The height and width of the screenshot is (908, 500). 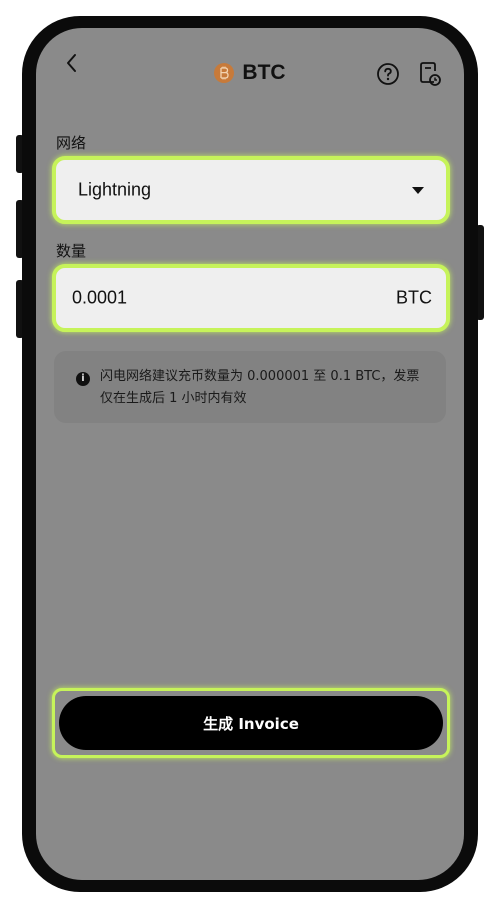 What do you see at coordinates (251, 190) in the screenshot?
I see `network-select: Lightning` at bounding box center [251, 190].